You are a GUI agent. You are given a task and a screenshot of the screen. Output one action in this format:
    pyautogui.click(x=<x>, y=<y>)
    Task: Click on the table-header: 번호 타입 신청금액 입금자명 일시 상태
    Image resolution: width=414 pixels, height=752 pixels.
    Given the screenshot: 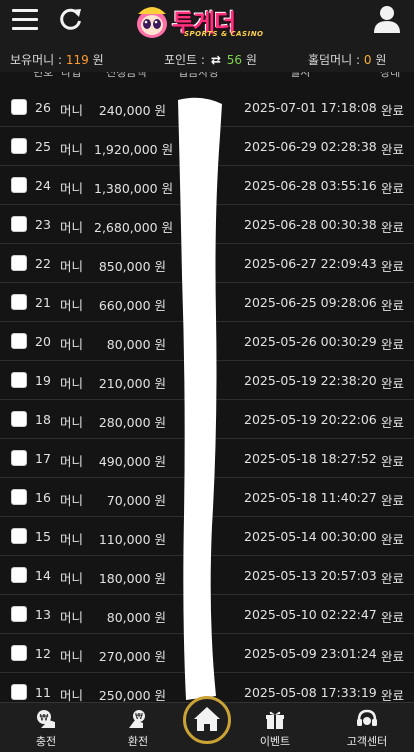 What is the action you would take?
    pyautogui.click(x=207, y=76)
    